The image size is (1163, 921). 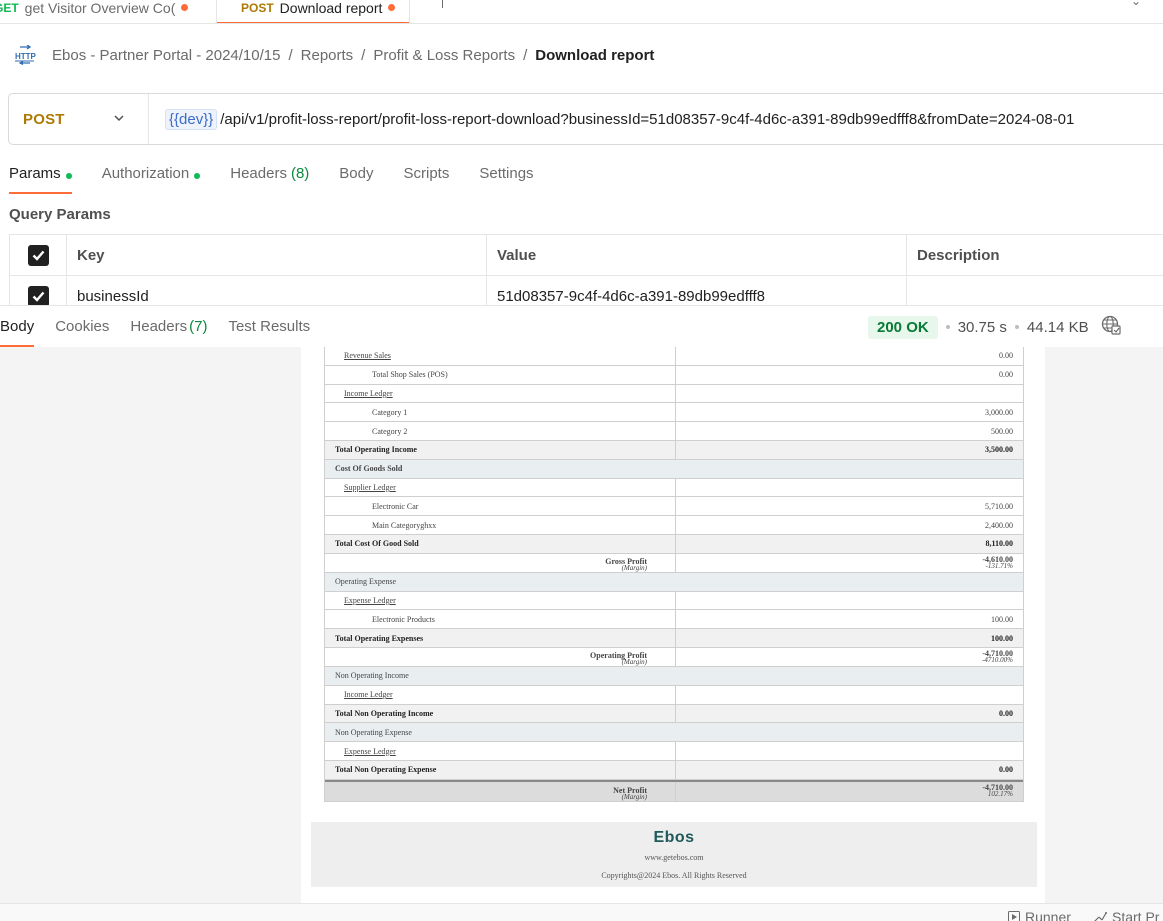 I want to click on request-name: Download report, so click(x=594, y=55).